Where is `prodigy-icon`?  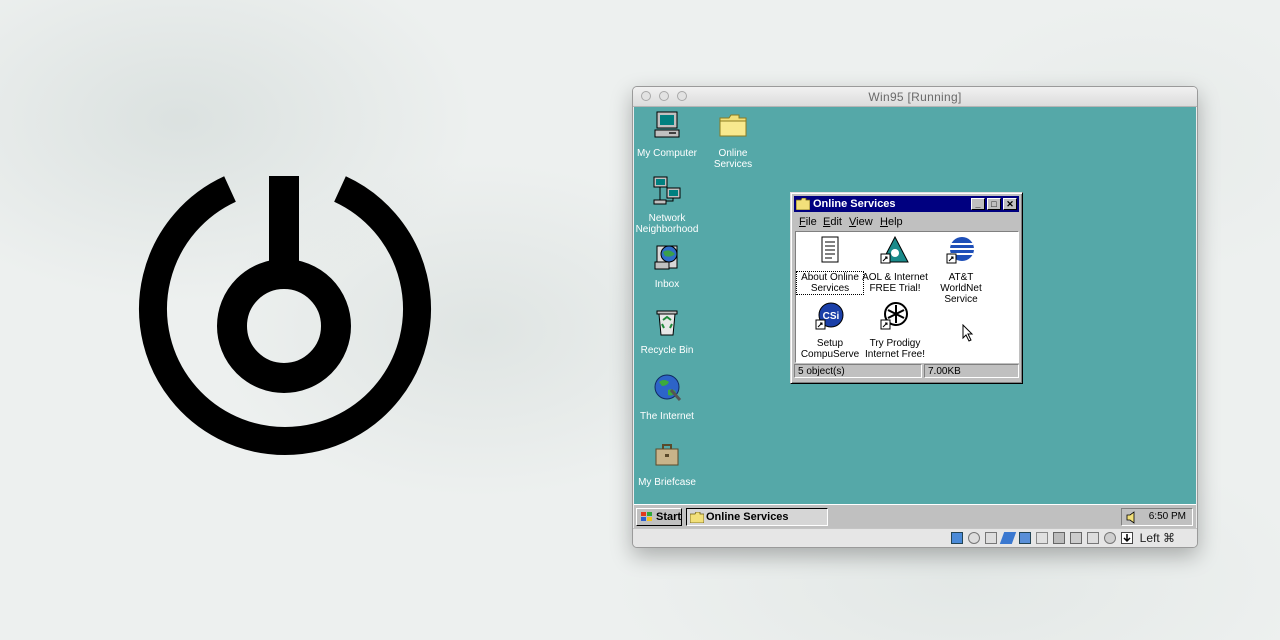 prodigy-icon is located at coordinates (894, 316).